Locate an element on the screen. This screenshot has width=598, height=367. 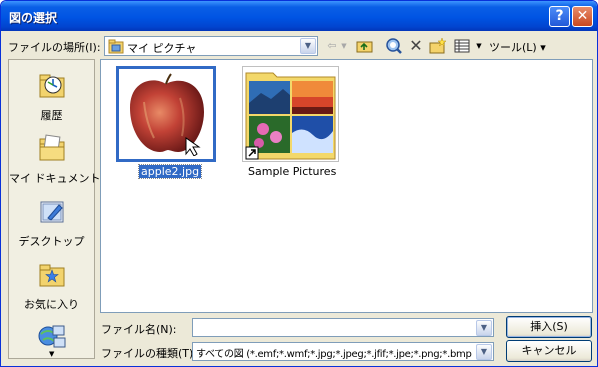
dialog-title: 図の選択 is located at coordinates (33, 18).